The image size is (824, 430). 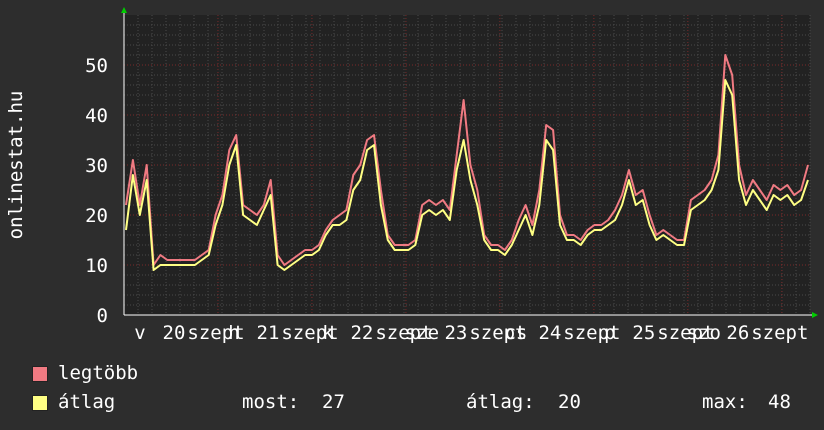 I want to click on x-tick-label: cs, so click(x=515, y=333).